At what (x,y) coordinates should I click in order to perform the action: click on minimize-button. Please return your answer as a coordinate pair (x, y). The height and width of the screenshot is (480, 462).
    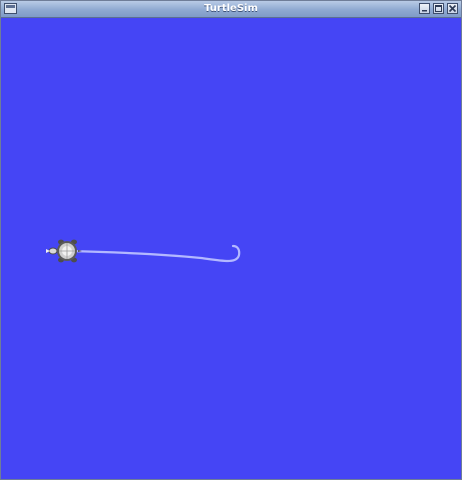
    Looking at the image, I should click on (424, 8).